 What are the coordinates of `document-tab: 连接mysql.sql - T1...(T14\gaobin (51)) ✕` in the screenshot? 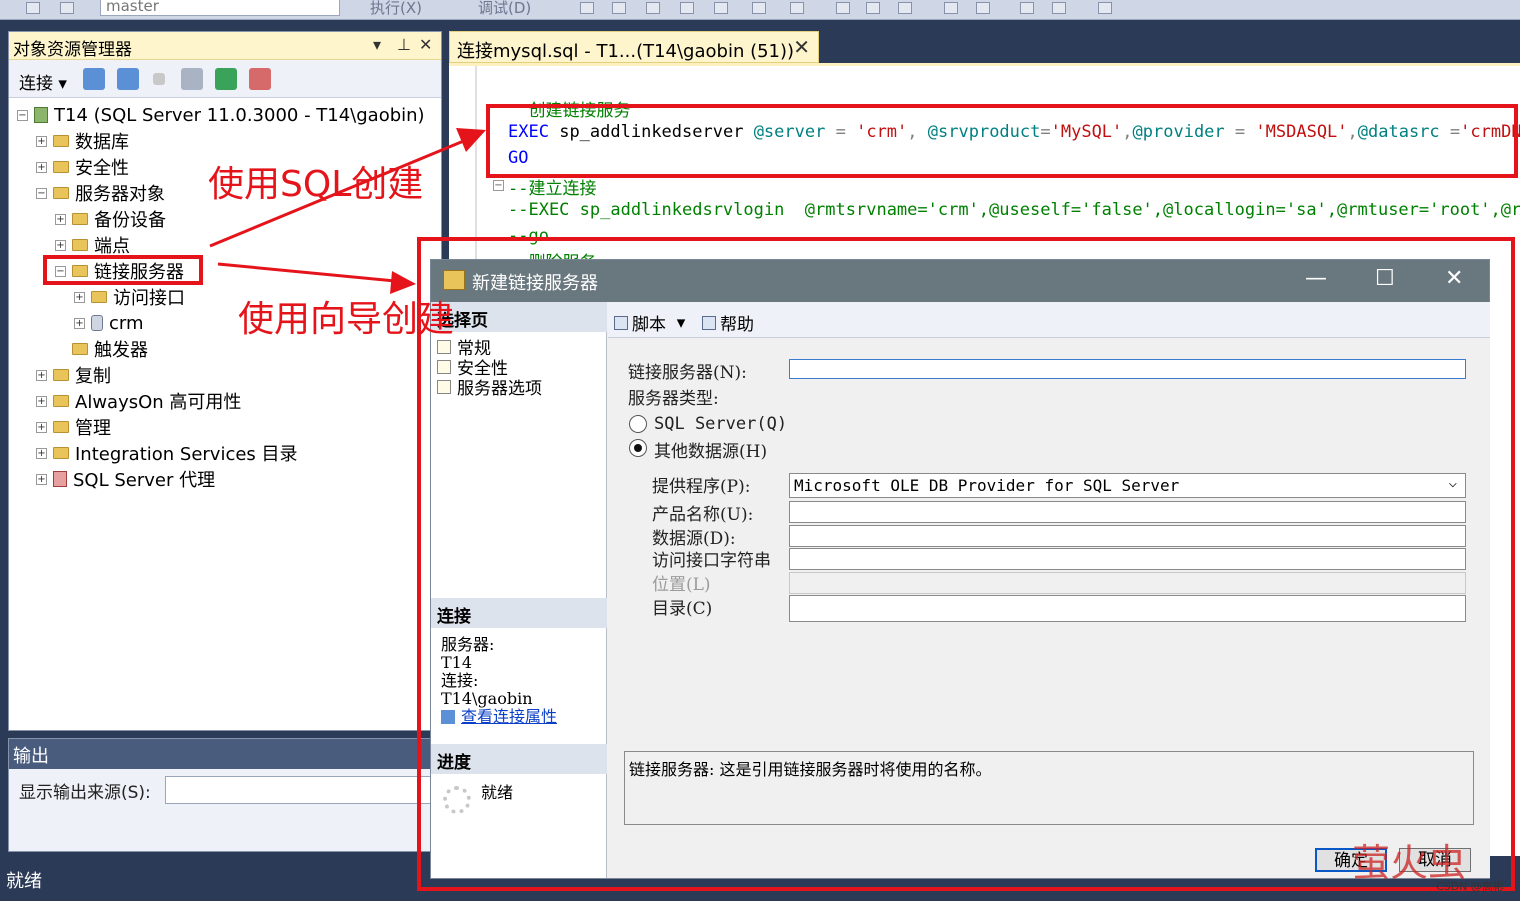 It's located at (634, 47).